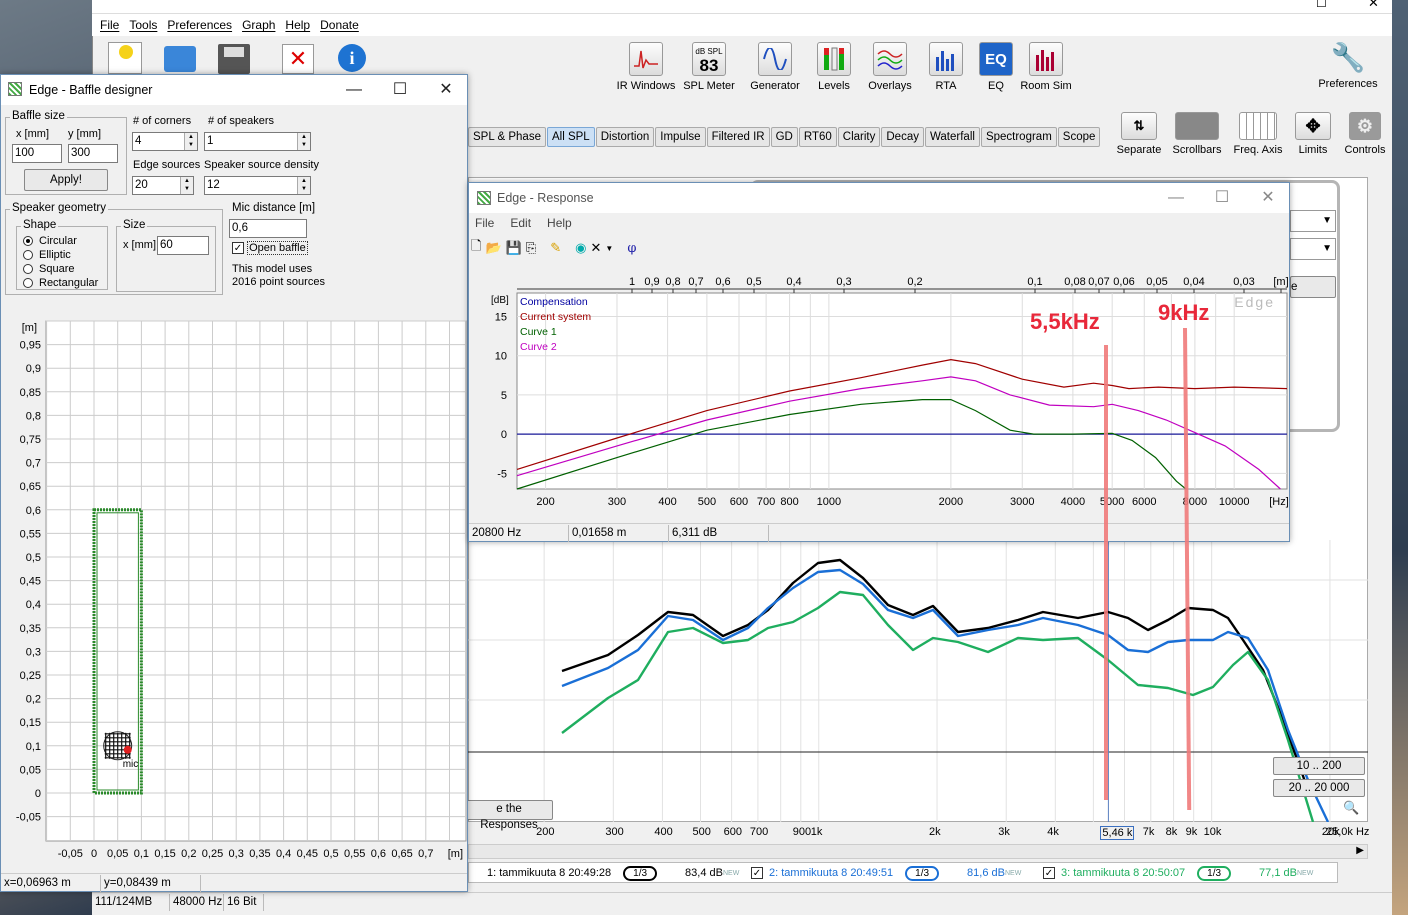  Describe the element at coordinates (890, 67) in the screenshot. I see `toolbar-overlays: Overlays` at that location.